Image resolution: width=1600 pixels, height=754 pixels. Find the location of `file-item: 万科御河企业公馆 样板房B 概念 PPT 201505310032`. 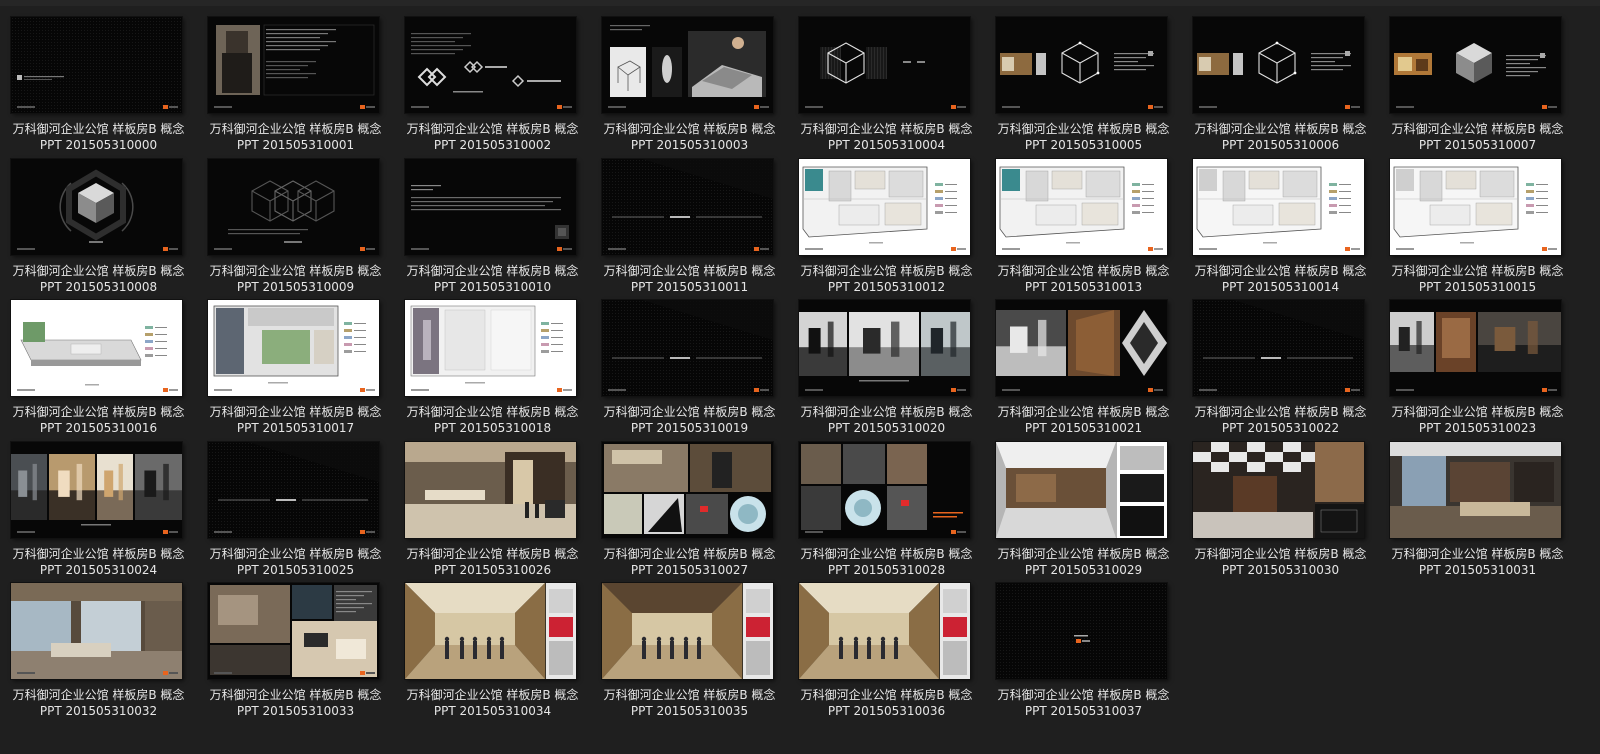

file-item: 万科御河企业公馆 样板房B 概念 PPT 201505310032 is located at coordinates (98, 642).